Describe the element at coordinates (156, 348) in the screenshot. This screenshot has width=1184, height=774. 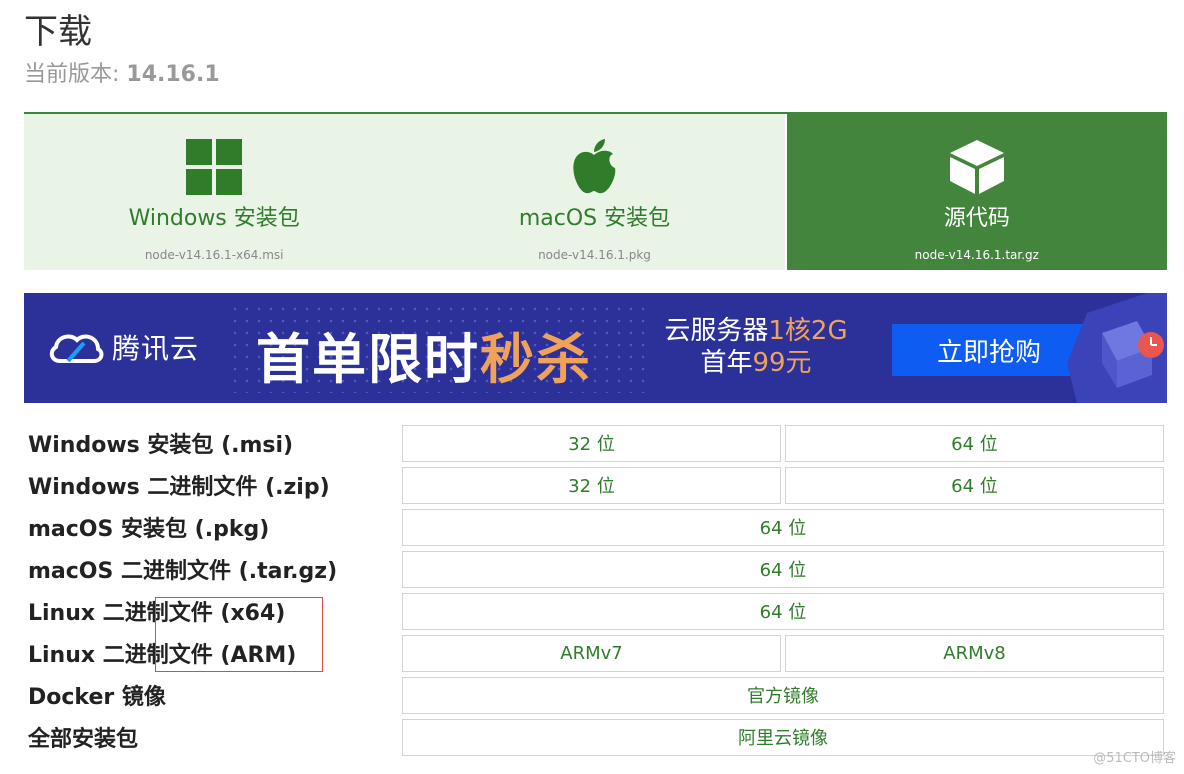
I see `banner-brand-name: 腾讯云` at that location.